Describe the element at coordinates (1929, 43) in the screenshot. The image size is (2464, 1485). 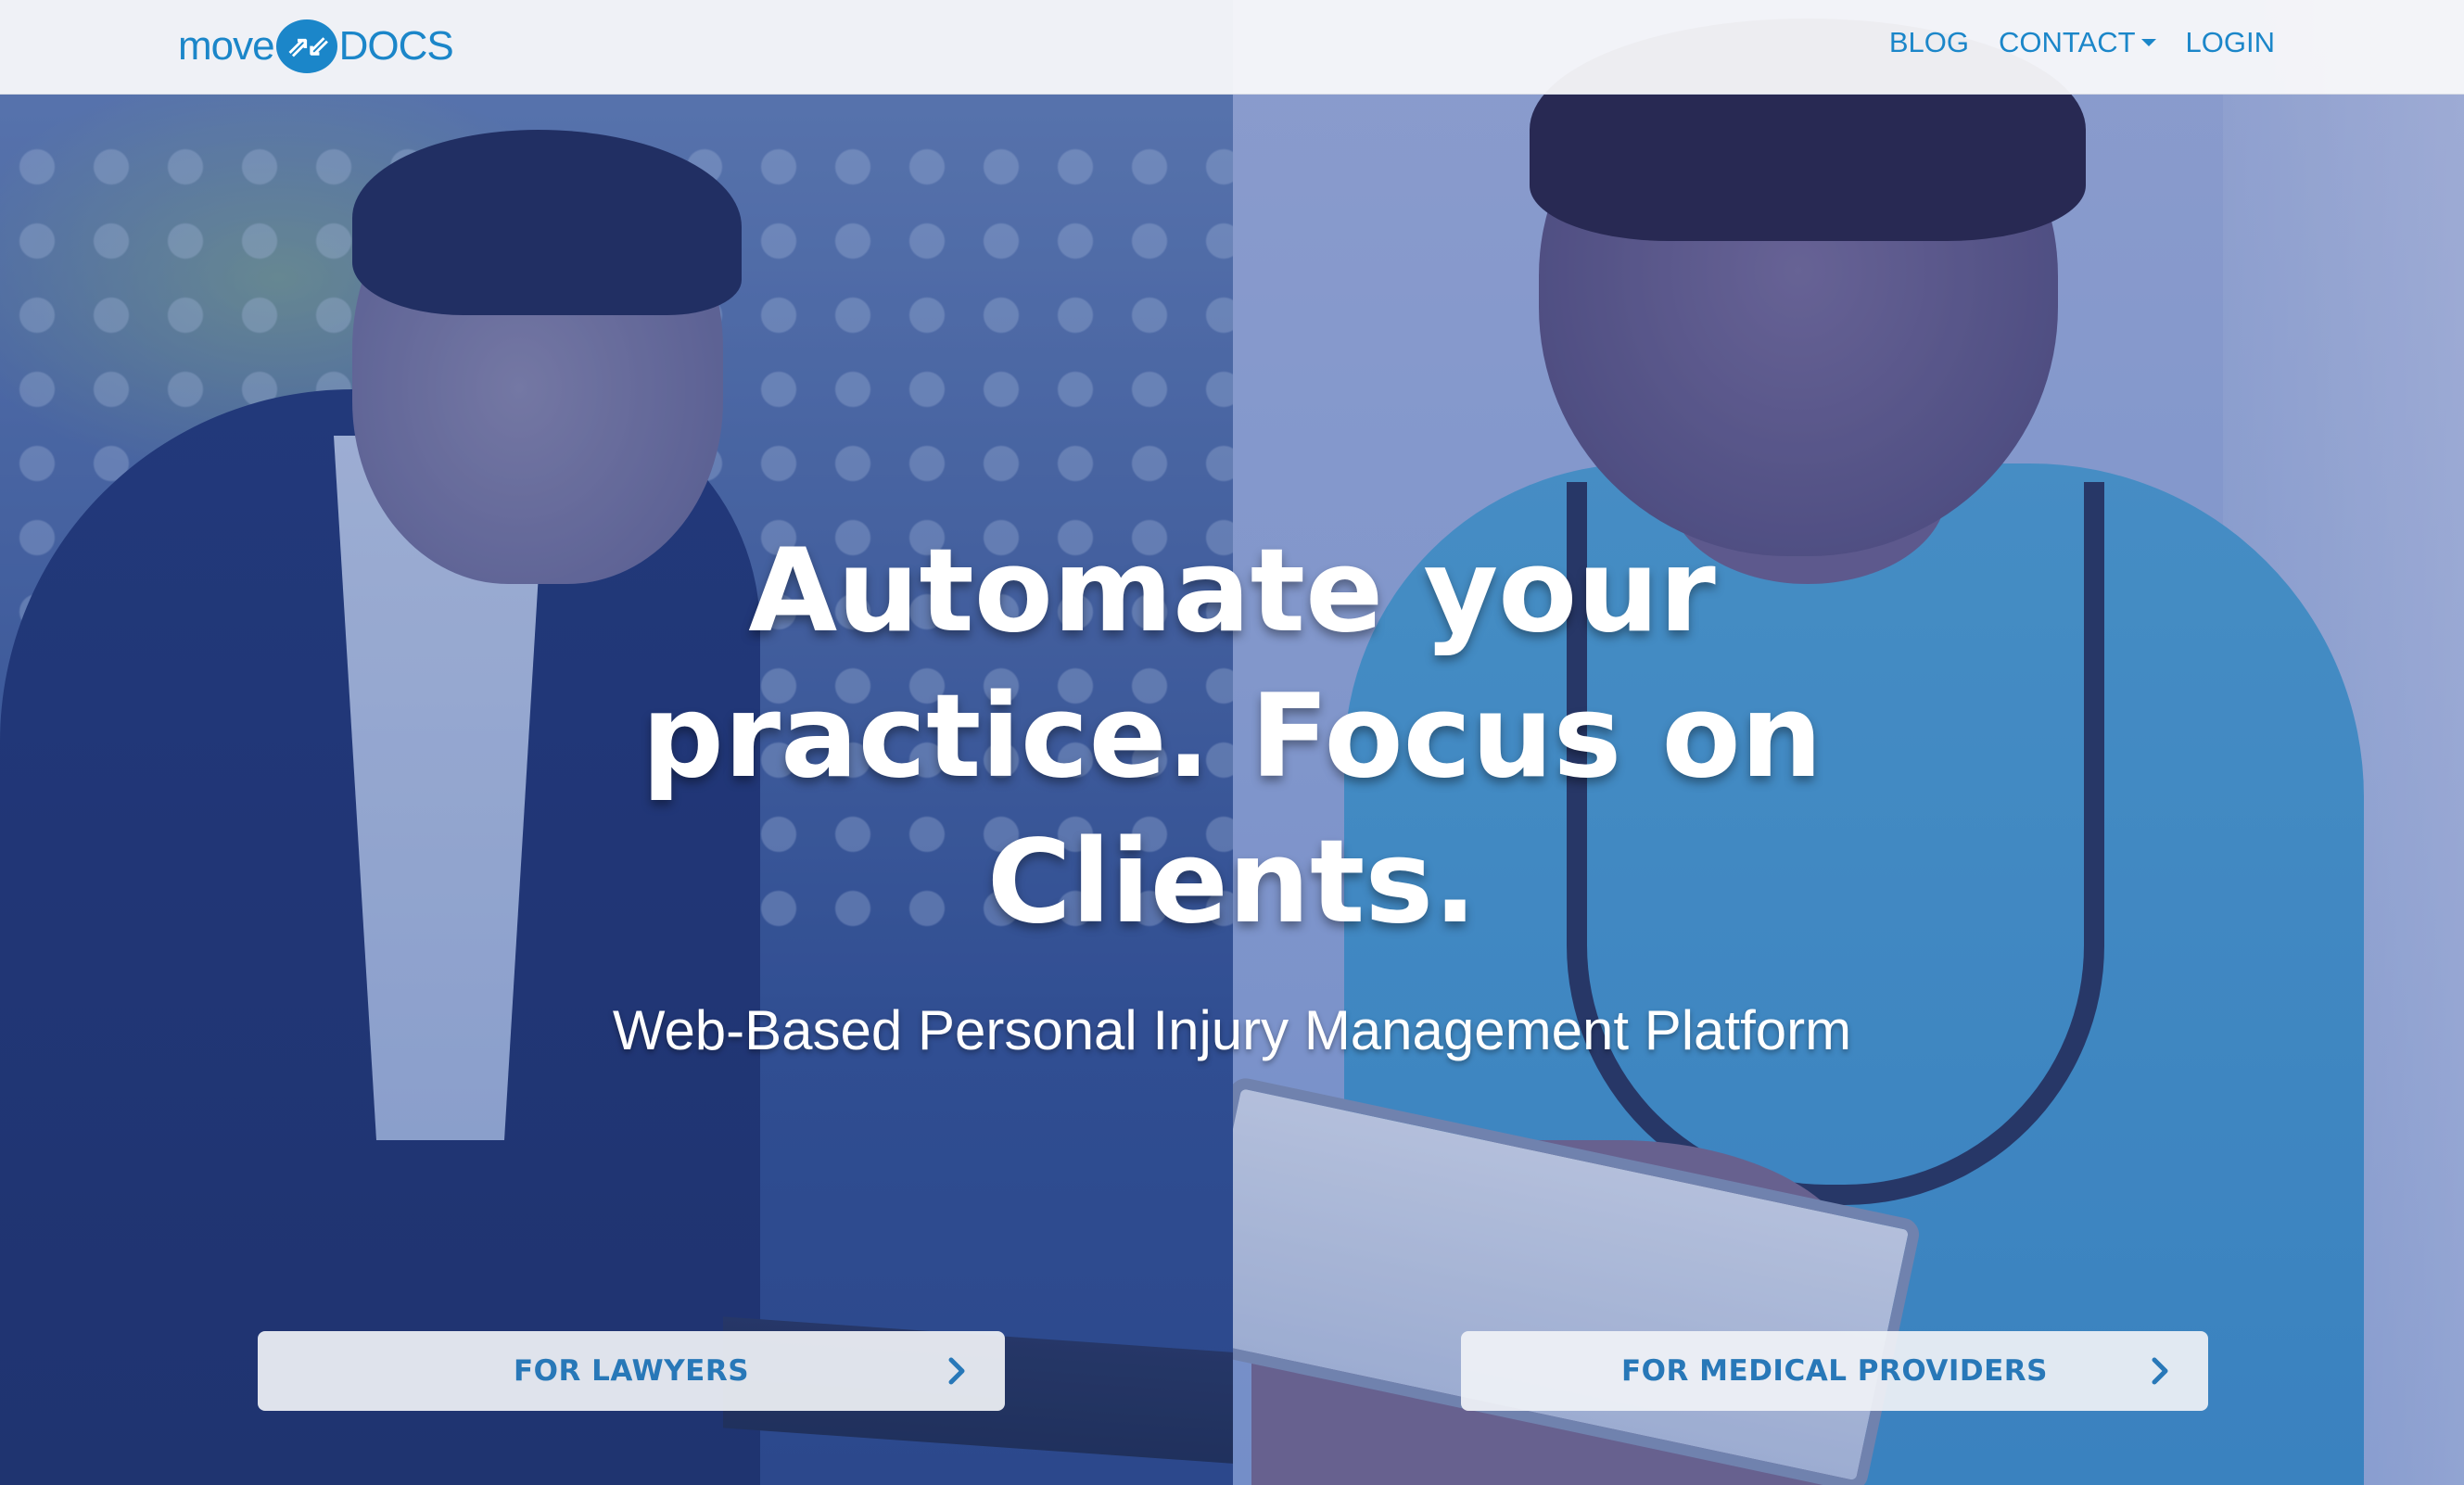
I see `nav-blog-link: BLOG` at that location.